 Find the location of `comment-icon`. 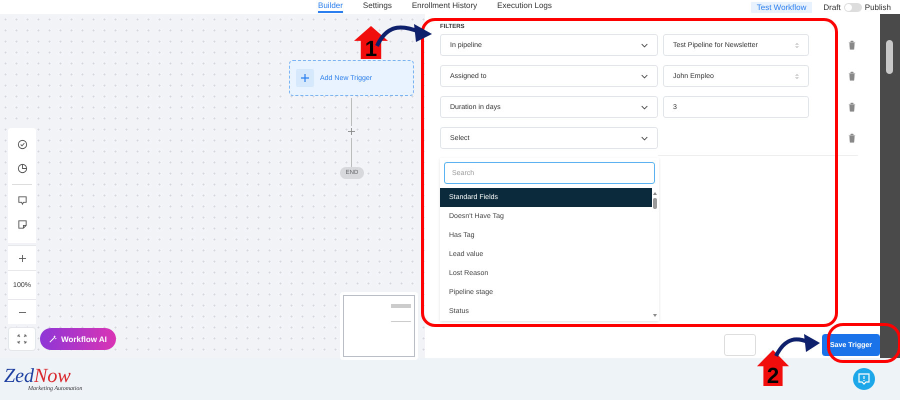

comment-icon is located at coordinates (22, 200).